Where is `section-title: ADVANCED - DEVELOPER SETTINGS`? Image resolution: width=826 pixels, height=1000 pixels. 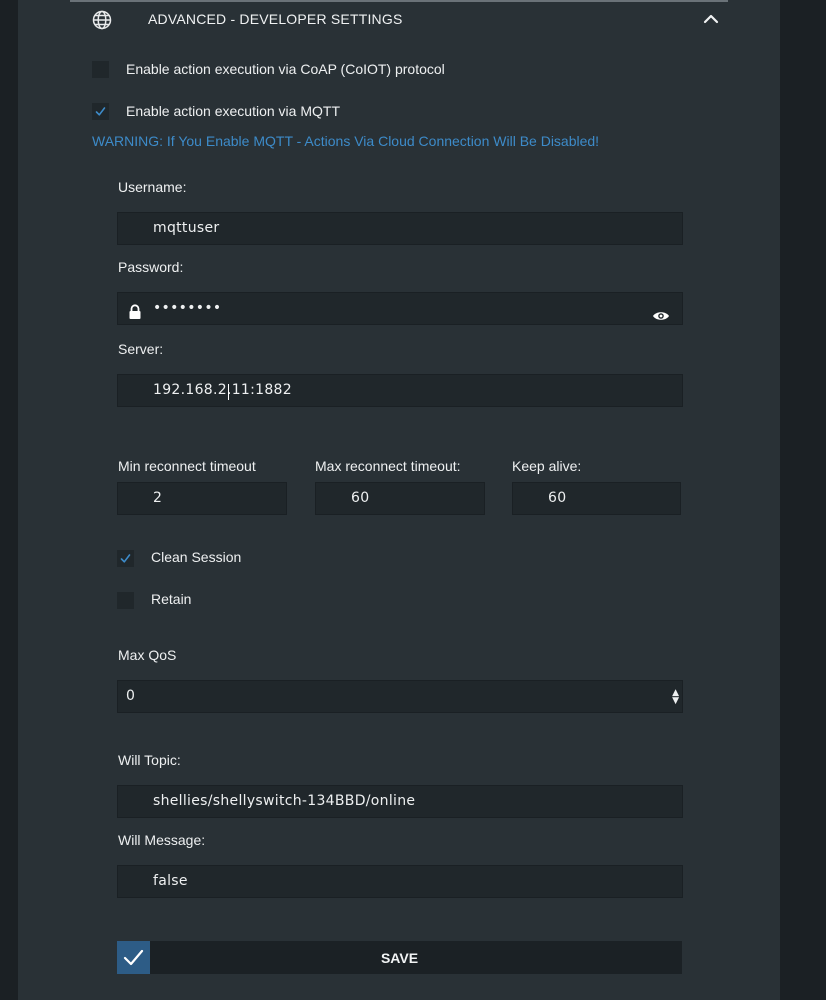 section-title: ADVANCED - DEVELOPER SETTINGS is located at coordinates (275, 19).